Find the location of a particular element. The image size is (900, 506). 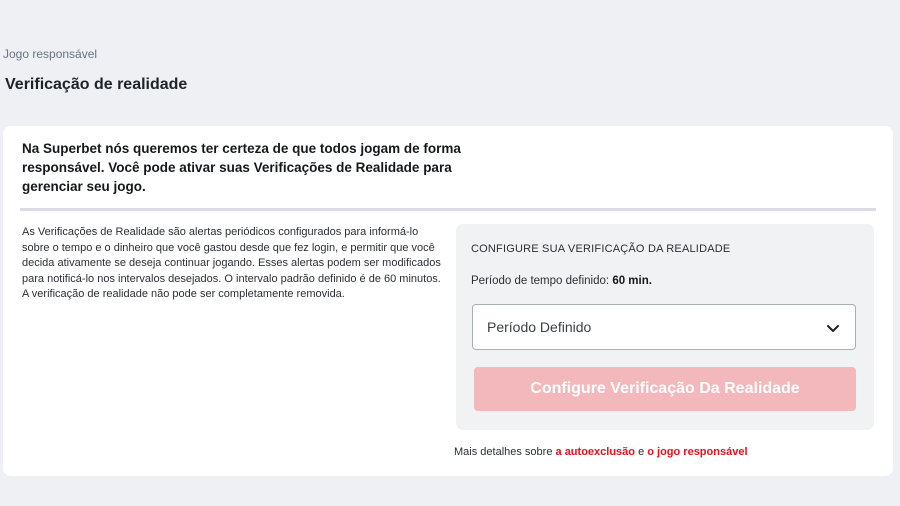

self-exclusion-link: a autoexclusão is located at coordinates (595, 452).